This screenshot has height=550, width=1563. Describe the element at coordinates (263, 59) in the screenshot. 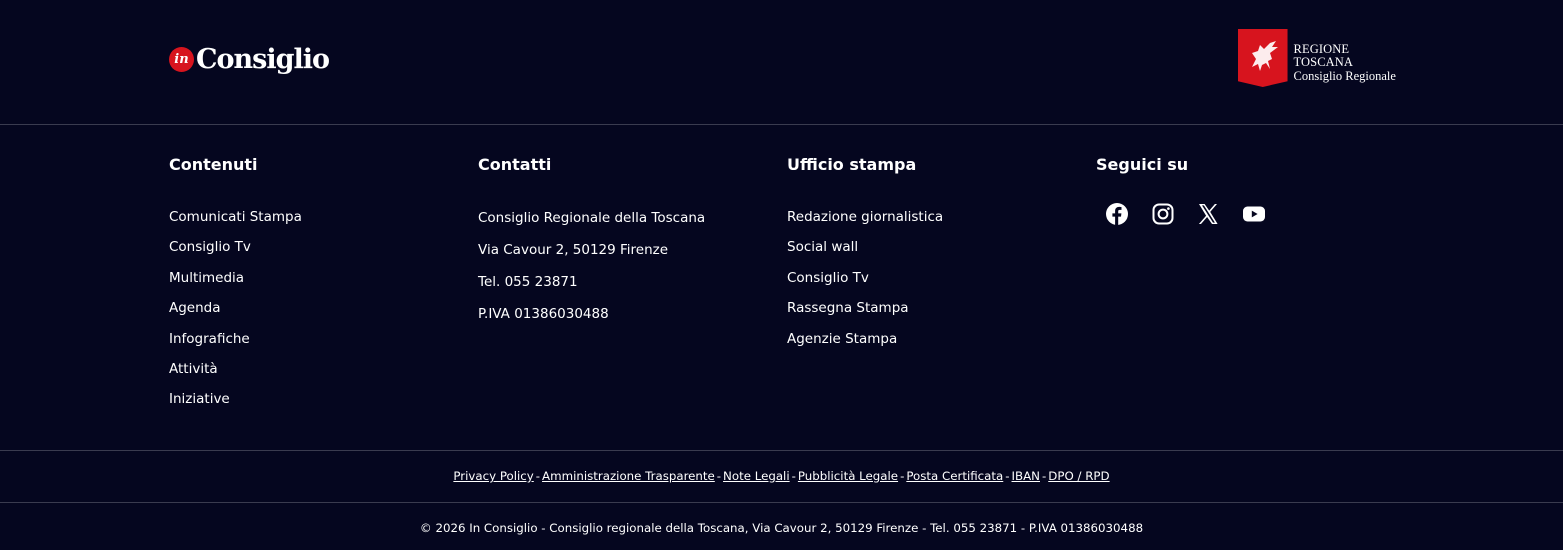

I see `brand-name: Consiglio` at that location.